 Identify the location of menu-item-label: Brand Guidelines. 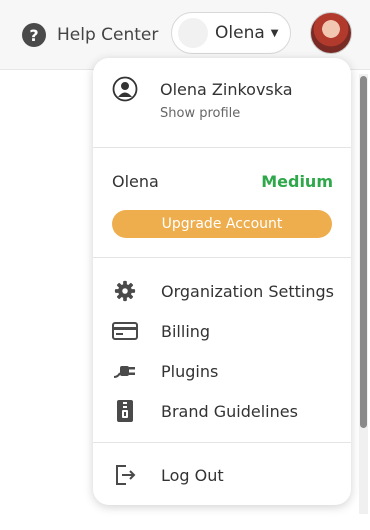
(229, 411).